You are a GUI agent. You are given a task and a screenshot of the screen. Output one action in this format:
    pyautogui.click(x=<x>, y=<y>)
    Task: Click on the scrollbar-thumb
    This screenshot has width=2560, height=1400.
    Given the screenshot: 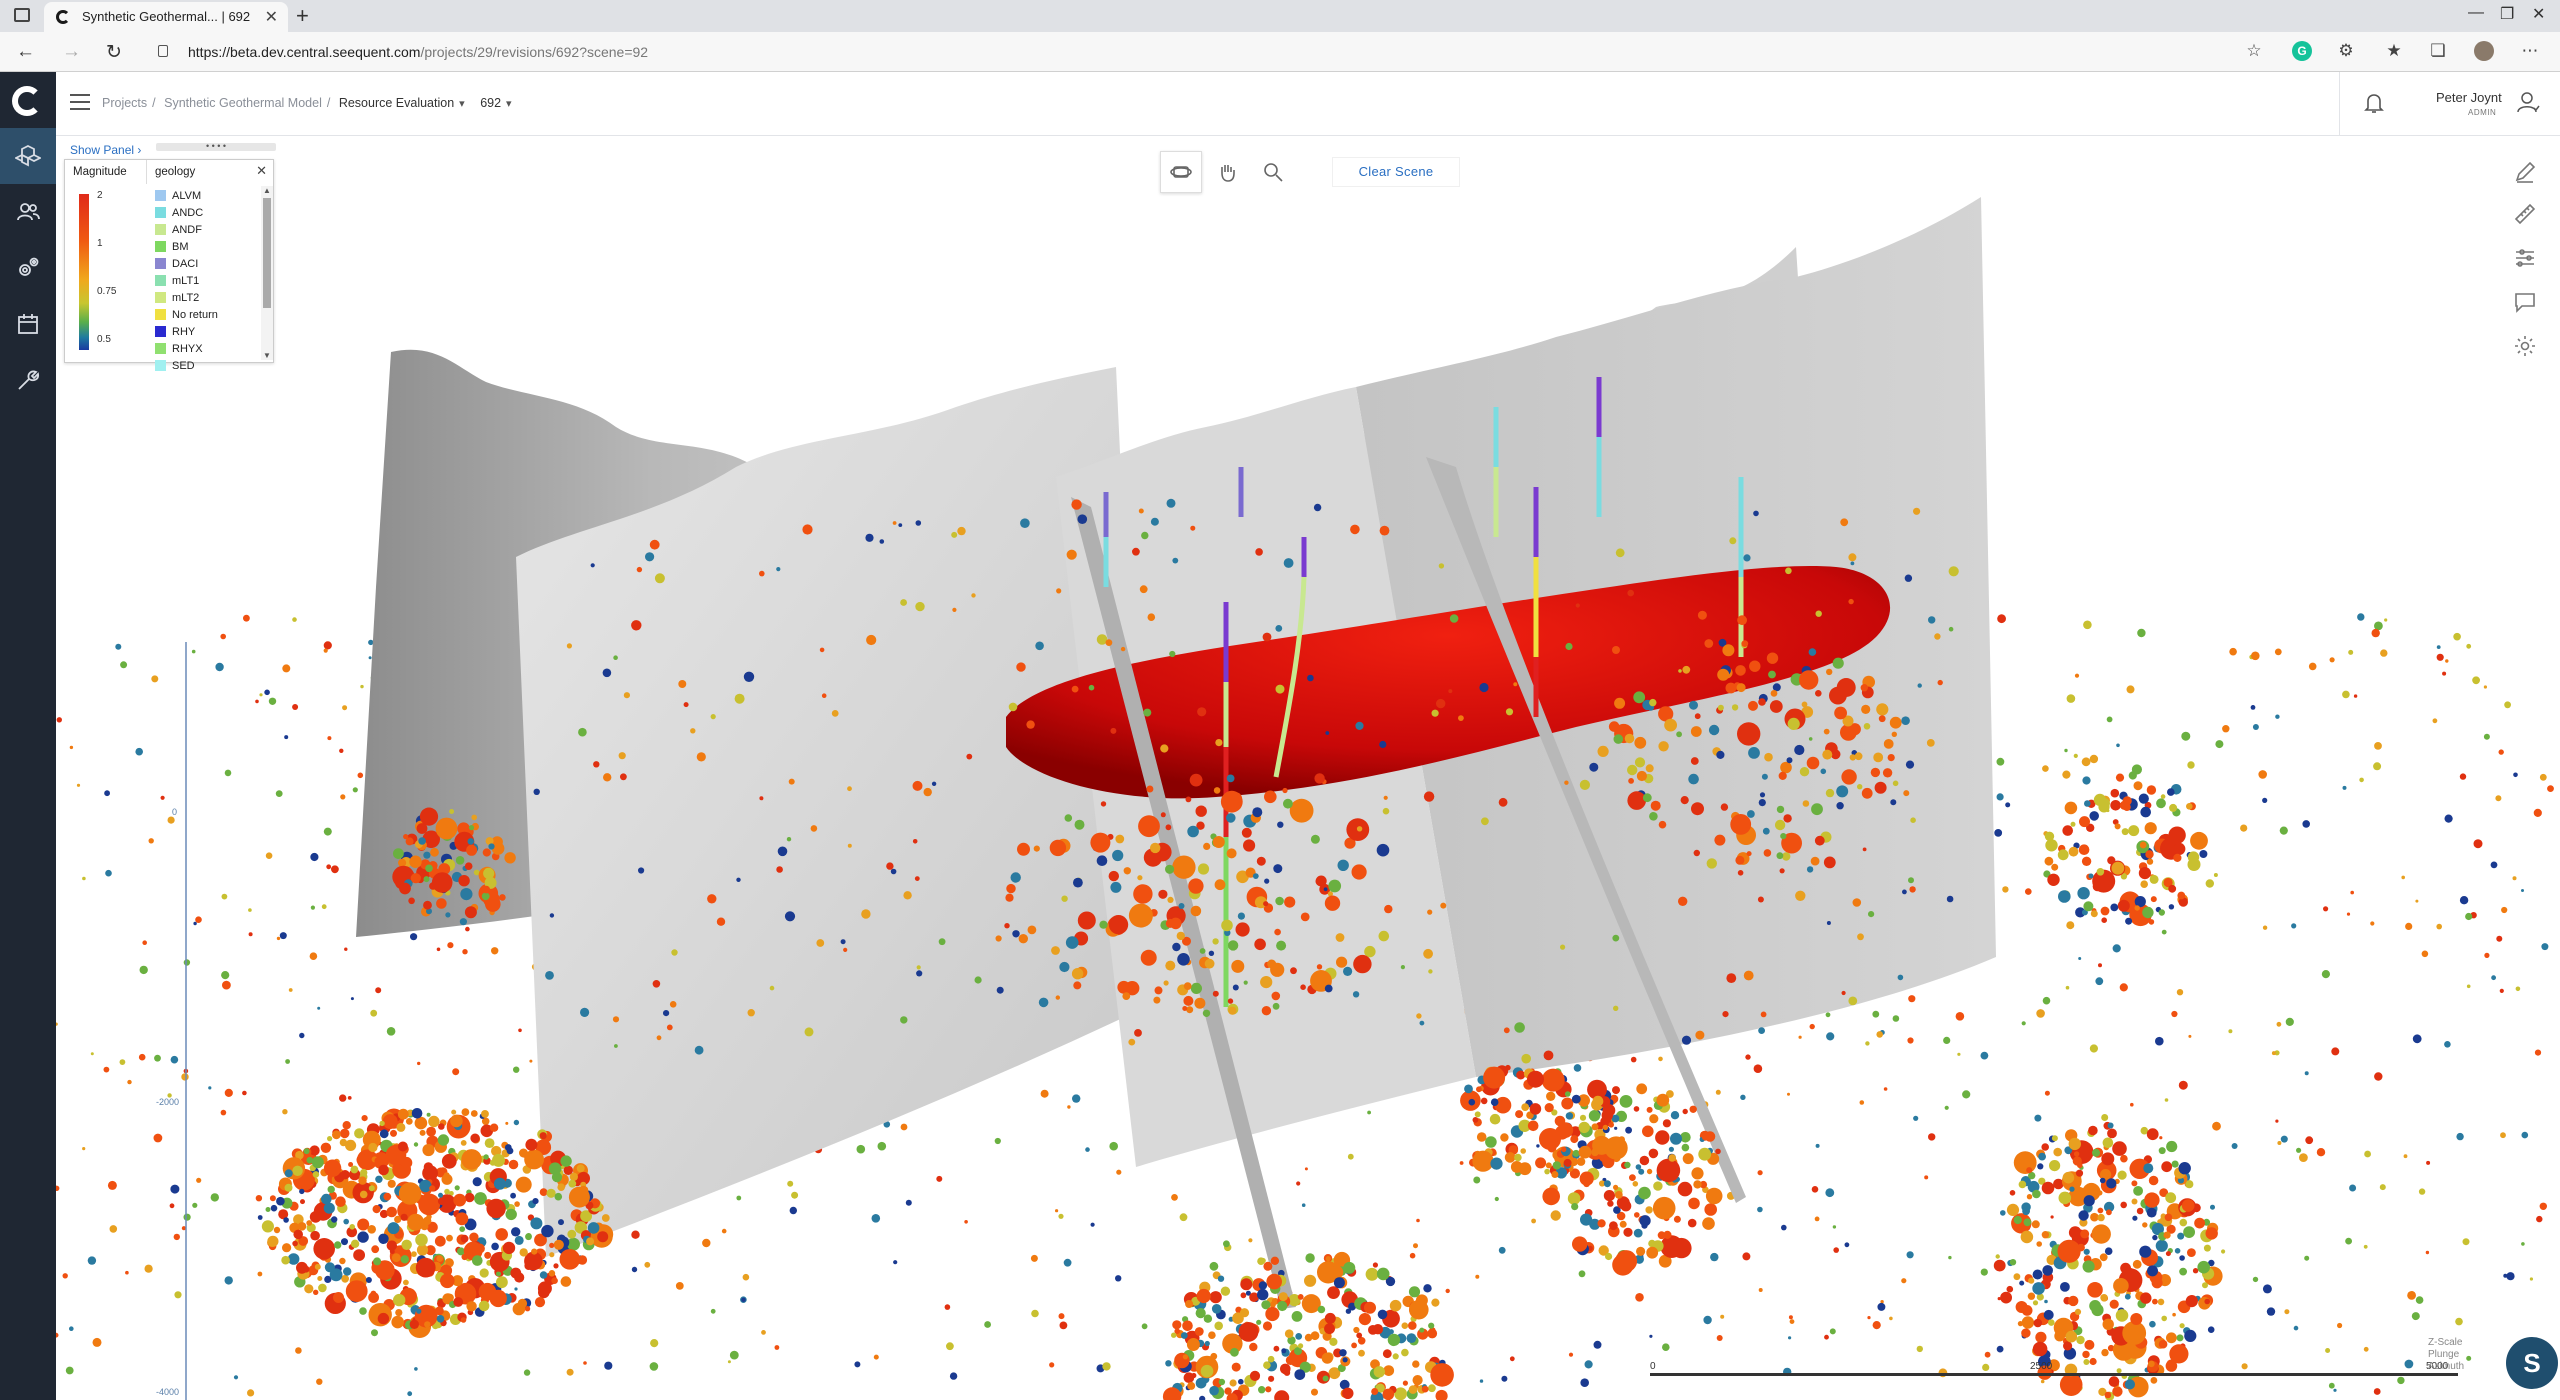 What is the action you would take?
    pyautogui.click(x=267, y=253)
    